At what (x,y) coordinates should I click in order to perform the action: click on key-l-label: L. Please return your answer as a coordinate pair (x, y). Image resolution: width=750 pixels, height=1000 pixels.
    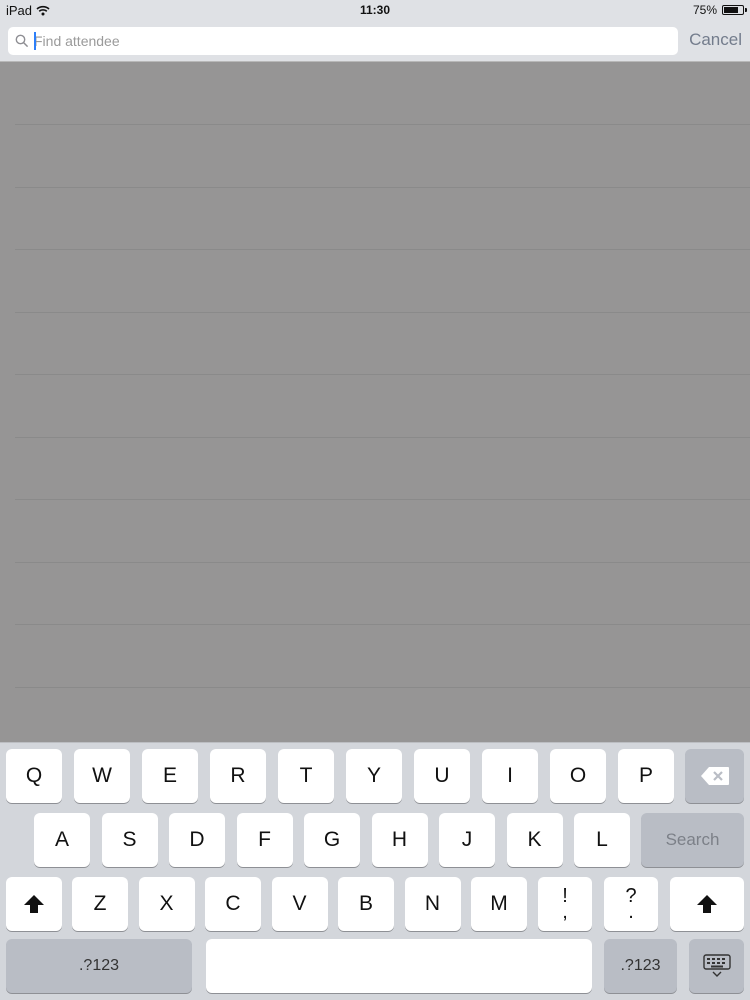
    Looking at the image, I should click on (602, 839).